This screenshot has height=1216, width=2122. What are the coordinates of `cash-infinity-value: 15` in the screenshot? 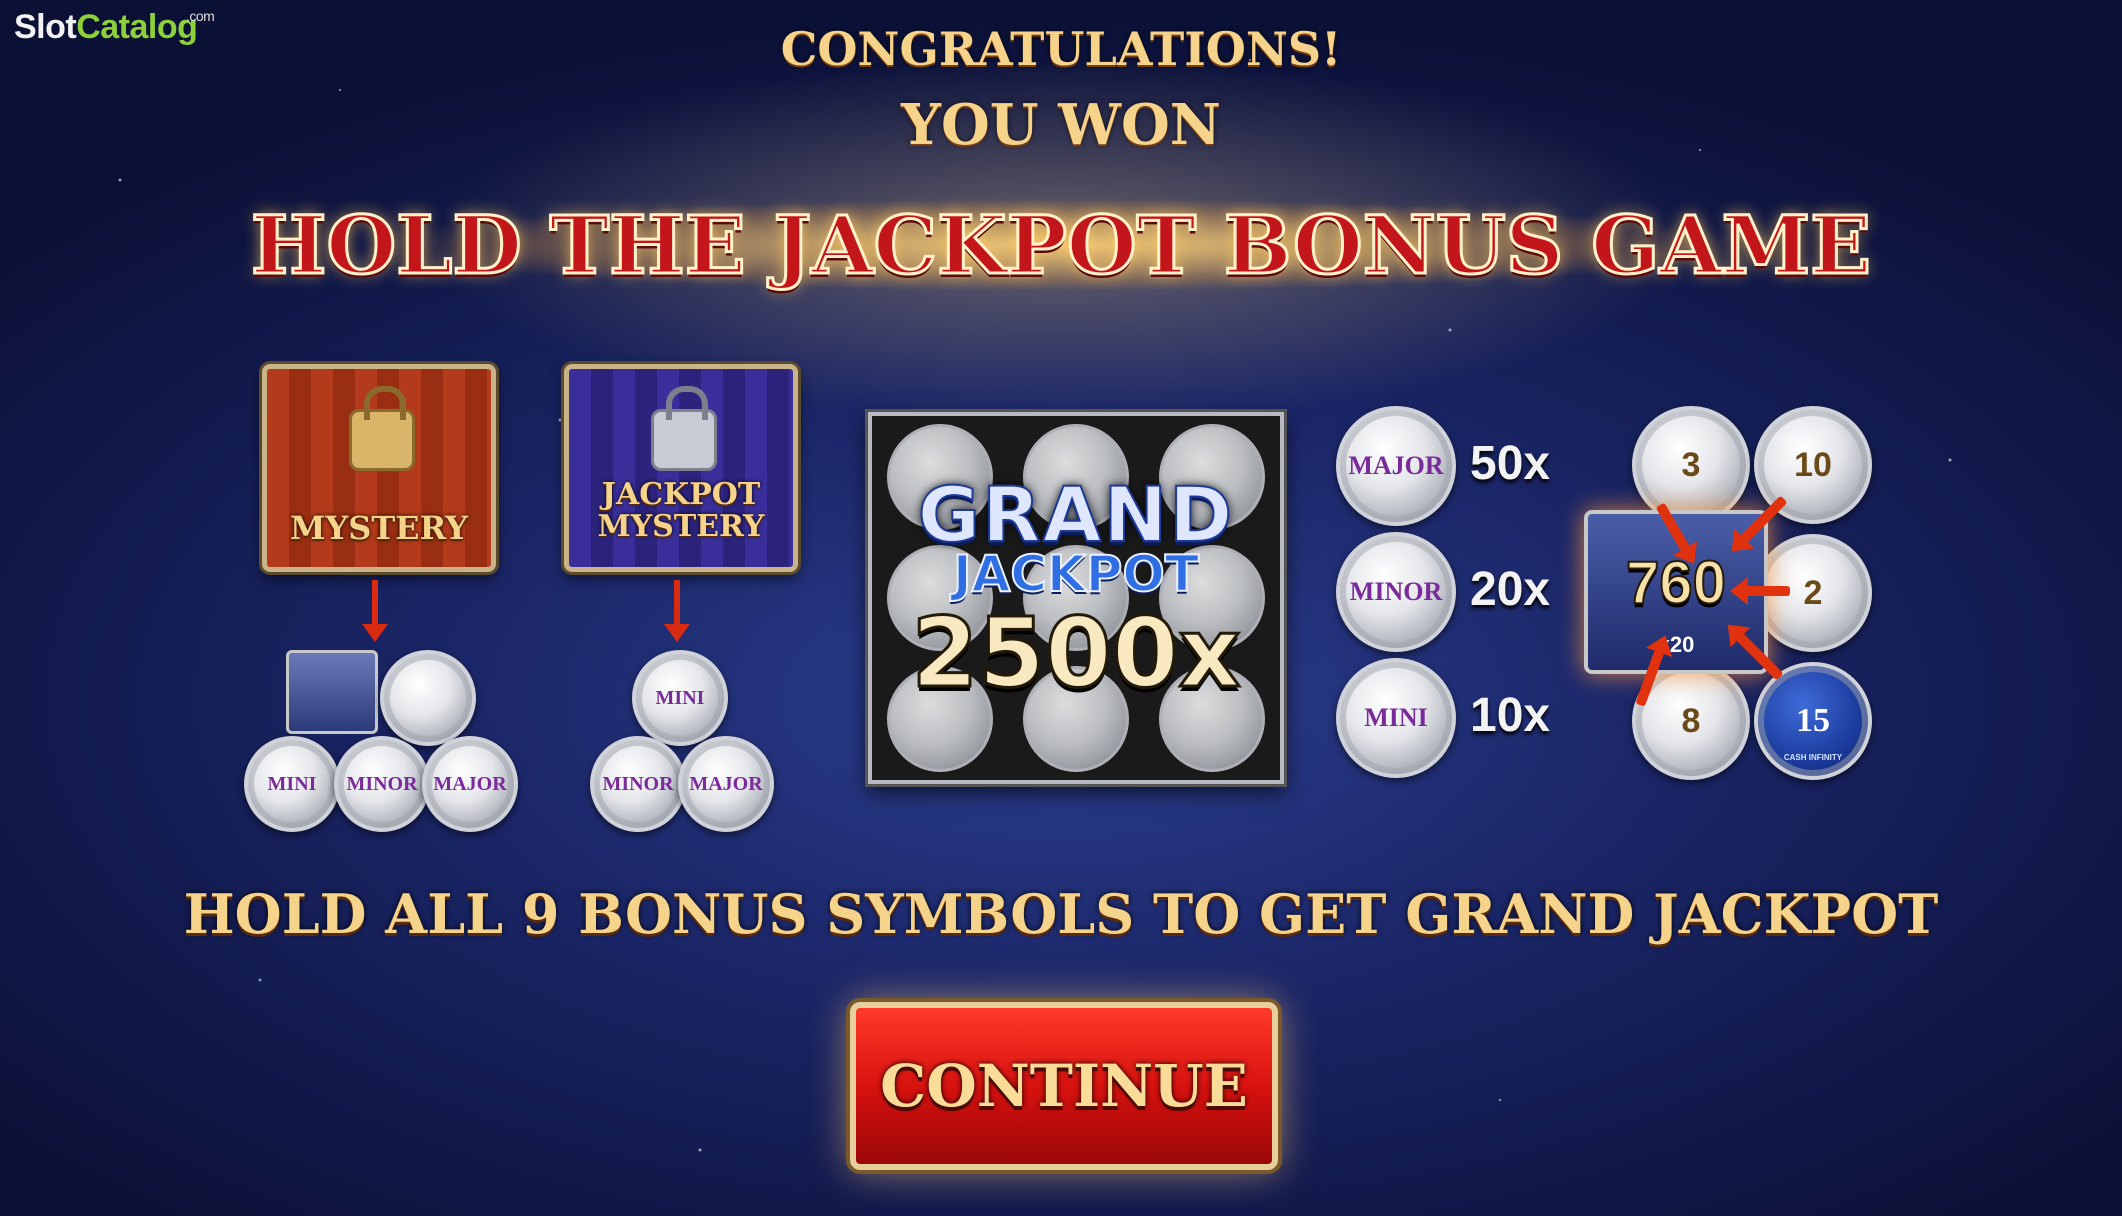 It's located at (1813, 720).